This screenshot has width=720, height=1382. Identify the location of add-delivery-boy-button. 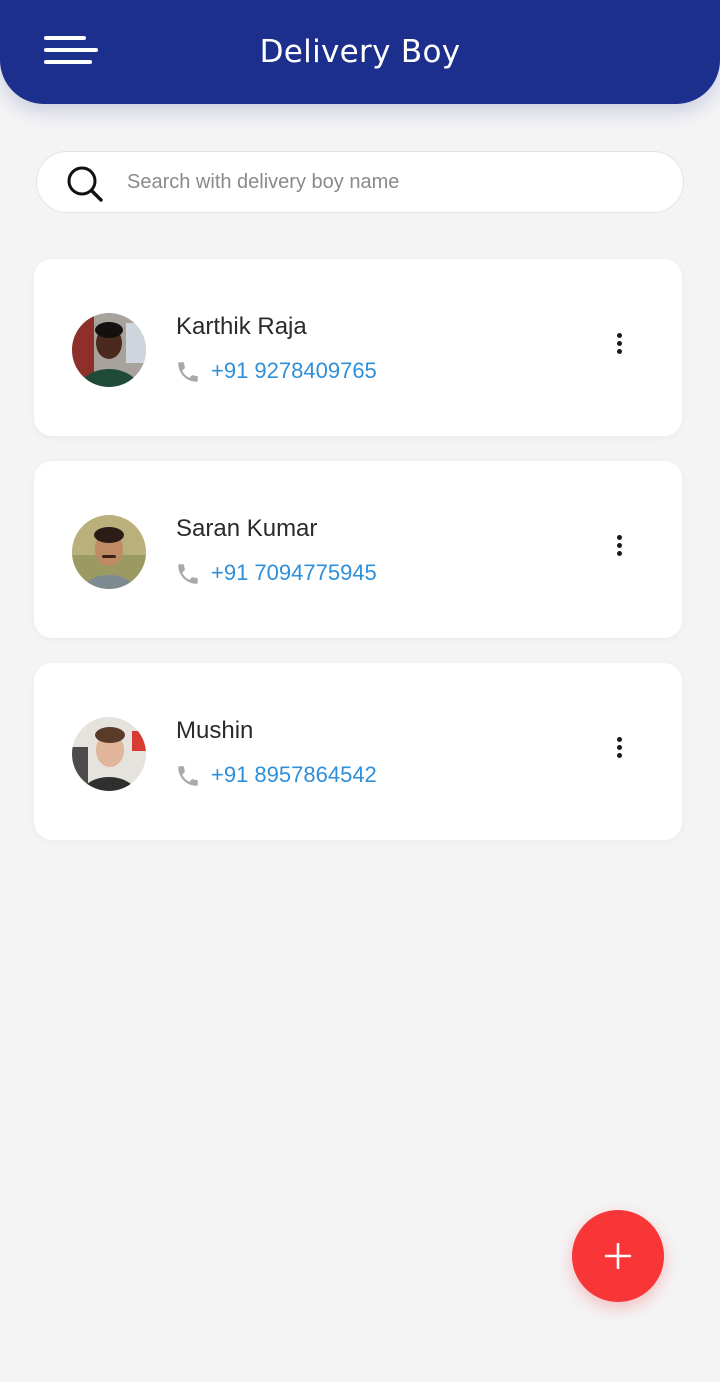
(618, 1256).